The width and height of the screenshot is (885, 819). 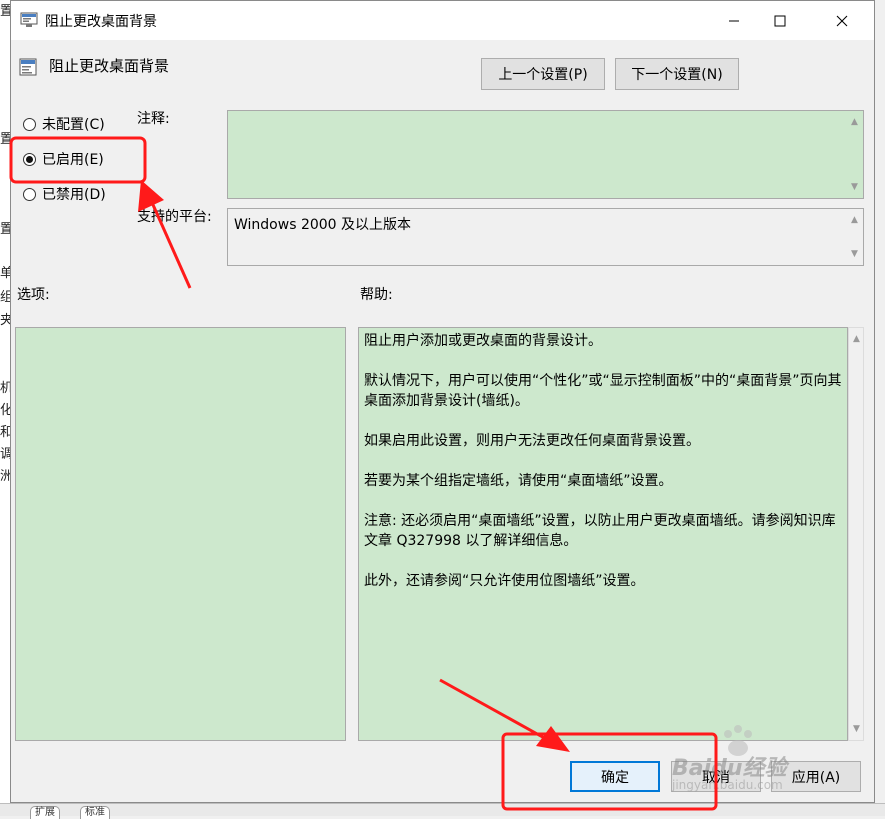 What do you see at coordinates (856, 534) in the screenshot?
I see `help-scrollbar: ▲ ▼` at bounding box center [856, 534].